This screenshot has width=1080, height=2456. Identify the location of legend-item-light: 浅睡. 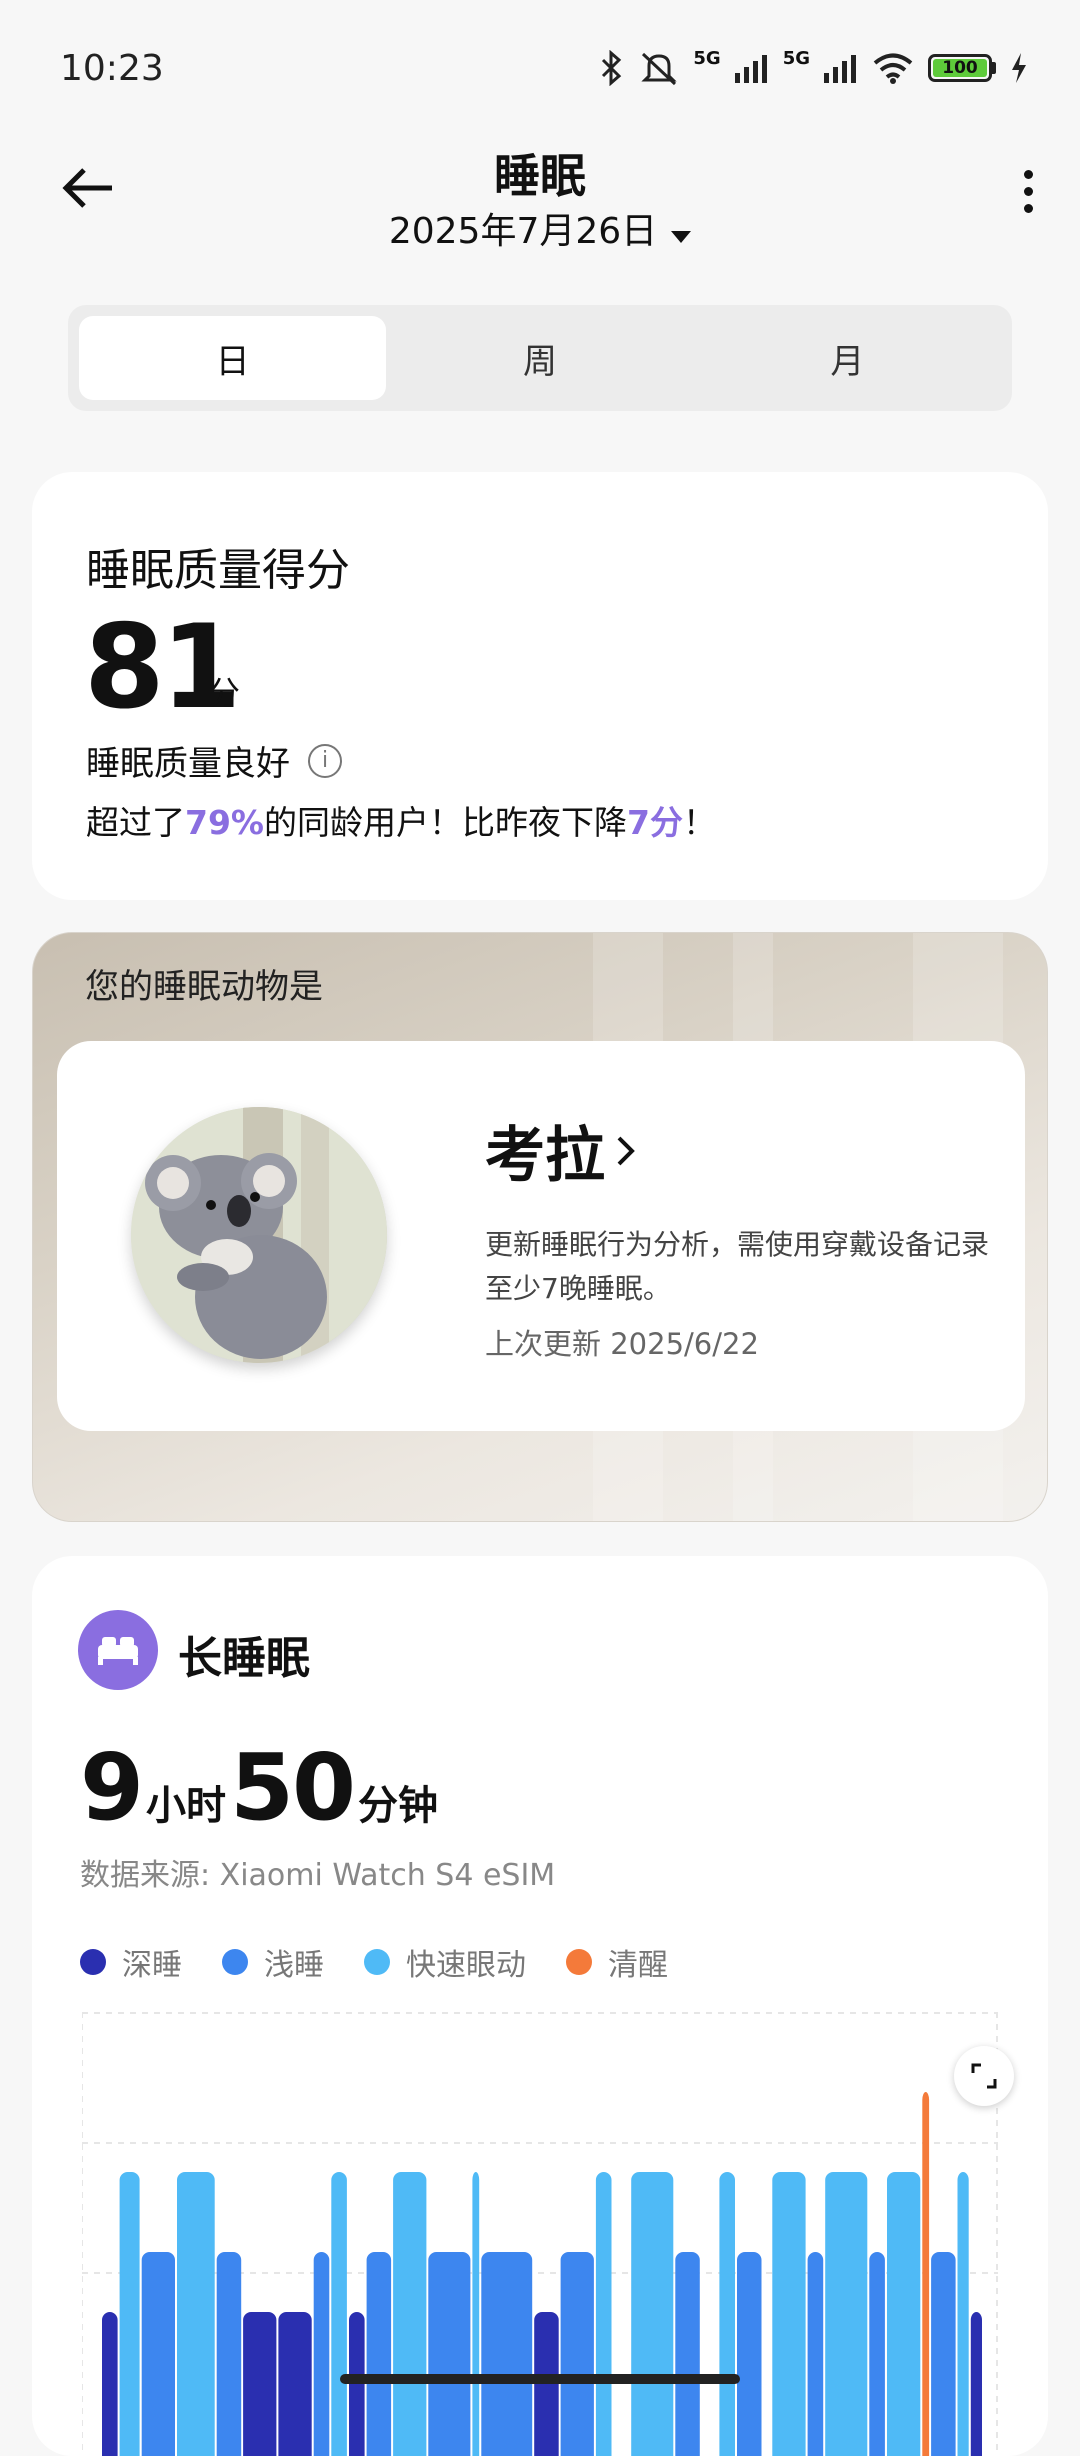
(273, 1962).